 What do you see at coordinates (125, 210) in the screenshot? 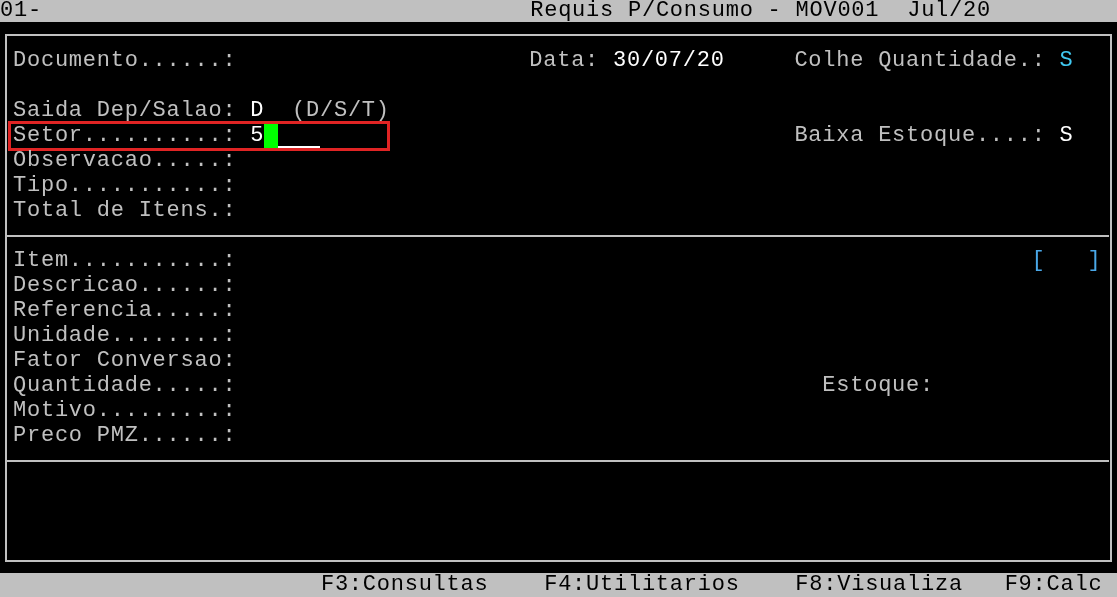
I see `field-label: Total de Itens.:` at bounding box center [125, 210].